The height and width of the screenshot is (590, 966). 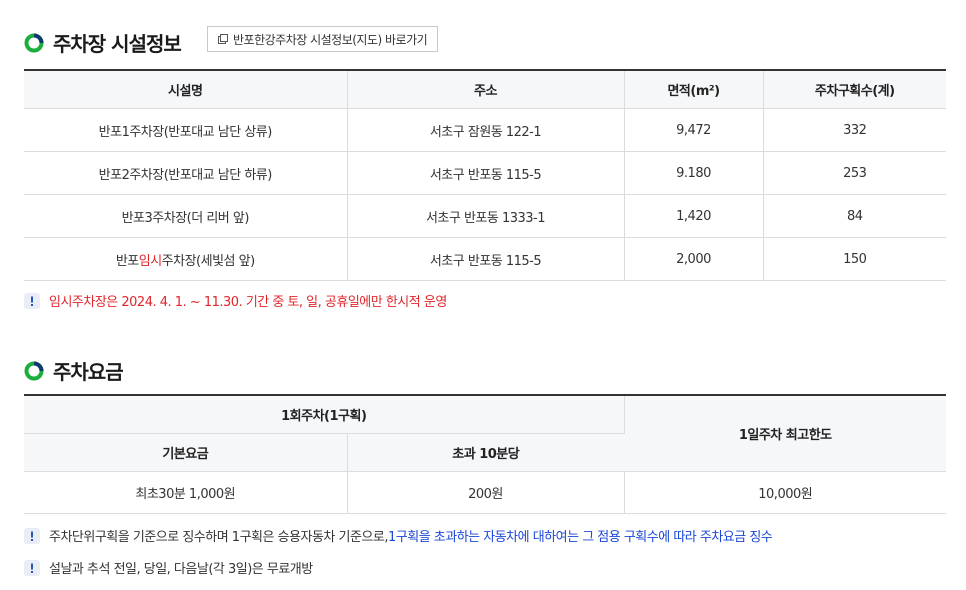 I want to click on cell-spaces: 84, so click(x=854, y=216).